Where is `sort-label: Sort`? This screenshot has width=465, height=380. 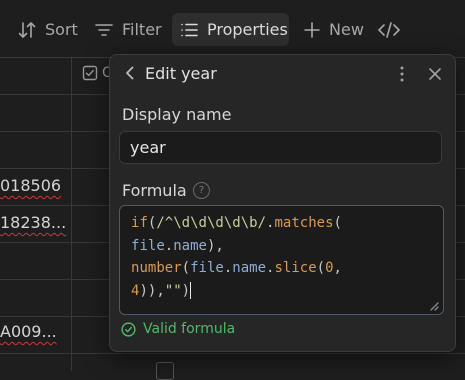
sort-label: Sort is located at coordinates (61, 29).